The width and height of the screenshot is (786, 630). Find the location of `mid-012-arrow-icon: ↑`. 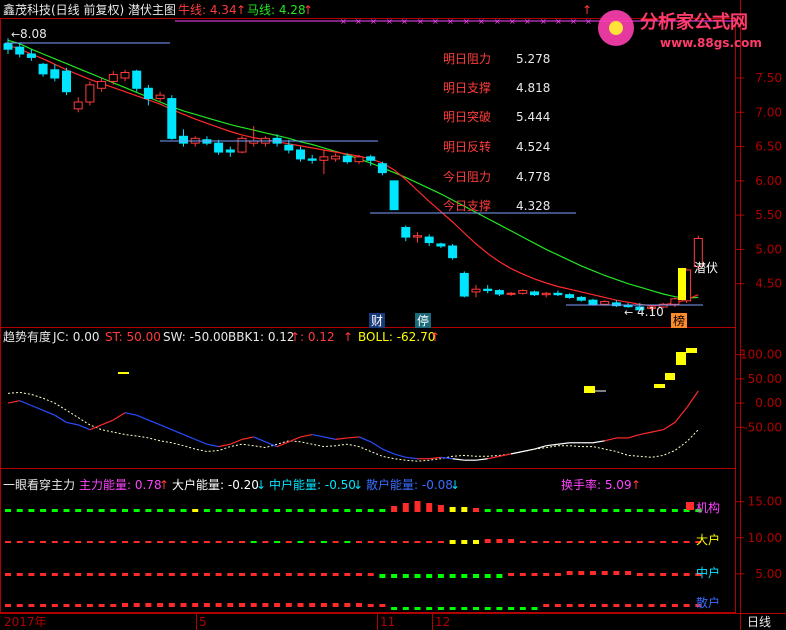

mid-012-arrow-icon: ↑ is located at coordinates (348, 337).